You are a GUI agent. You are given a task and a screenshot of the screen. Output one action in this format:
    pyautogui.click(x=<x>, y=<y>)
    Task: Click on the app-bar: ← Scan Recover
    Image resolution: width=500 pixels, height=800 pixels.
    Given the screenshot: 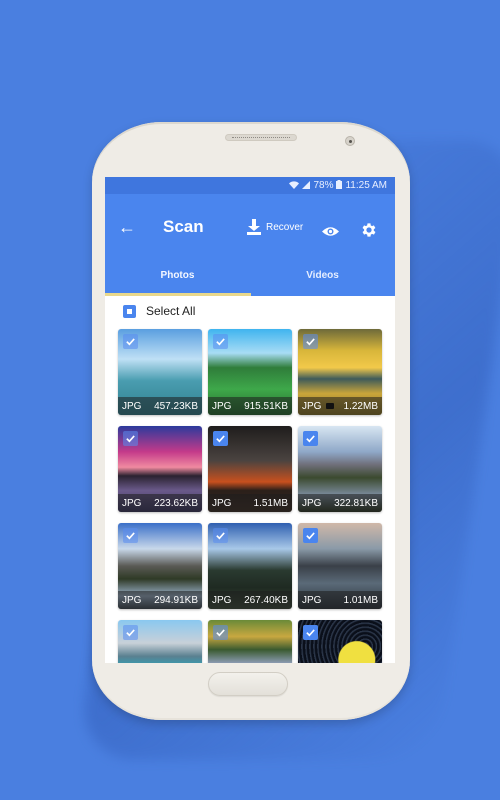 What is the action you would take?
    pyautogui.click(x=250, y=227)
    